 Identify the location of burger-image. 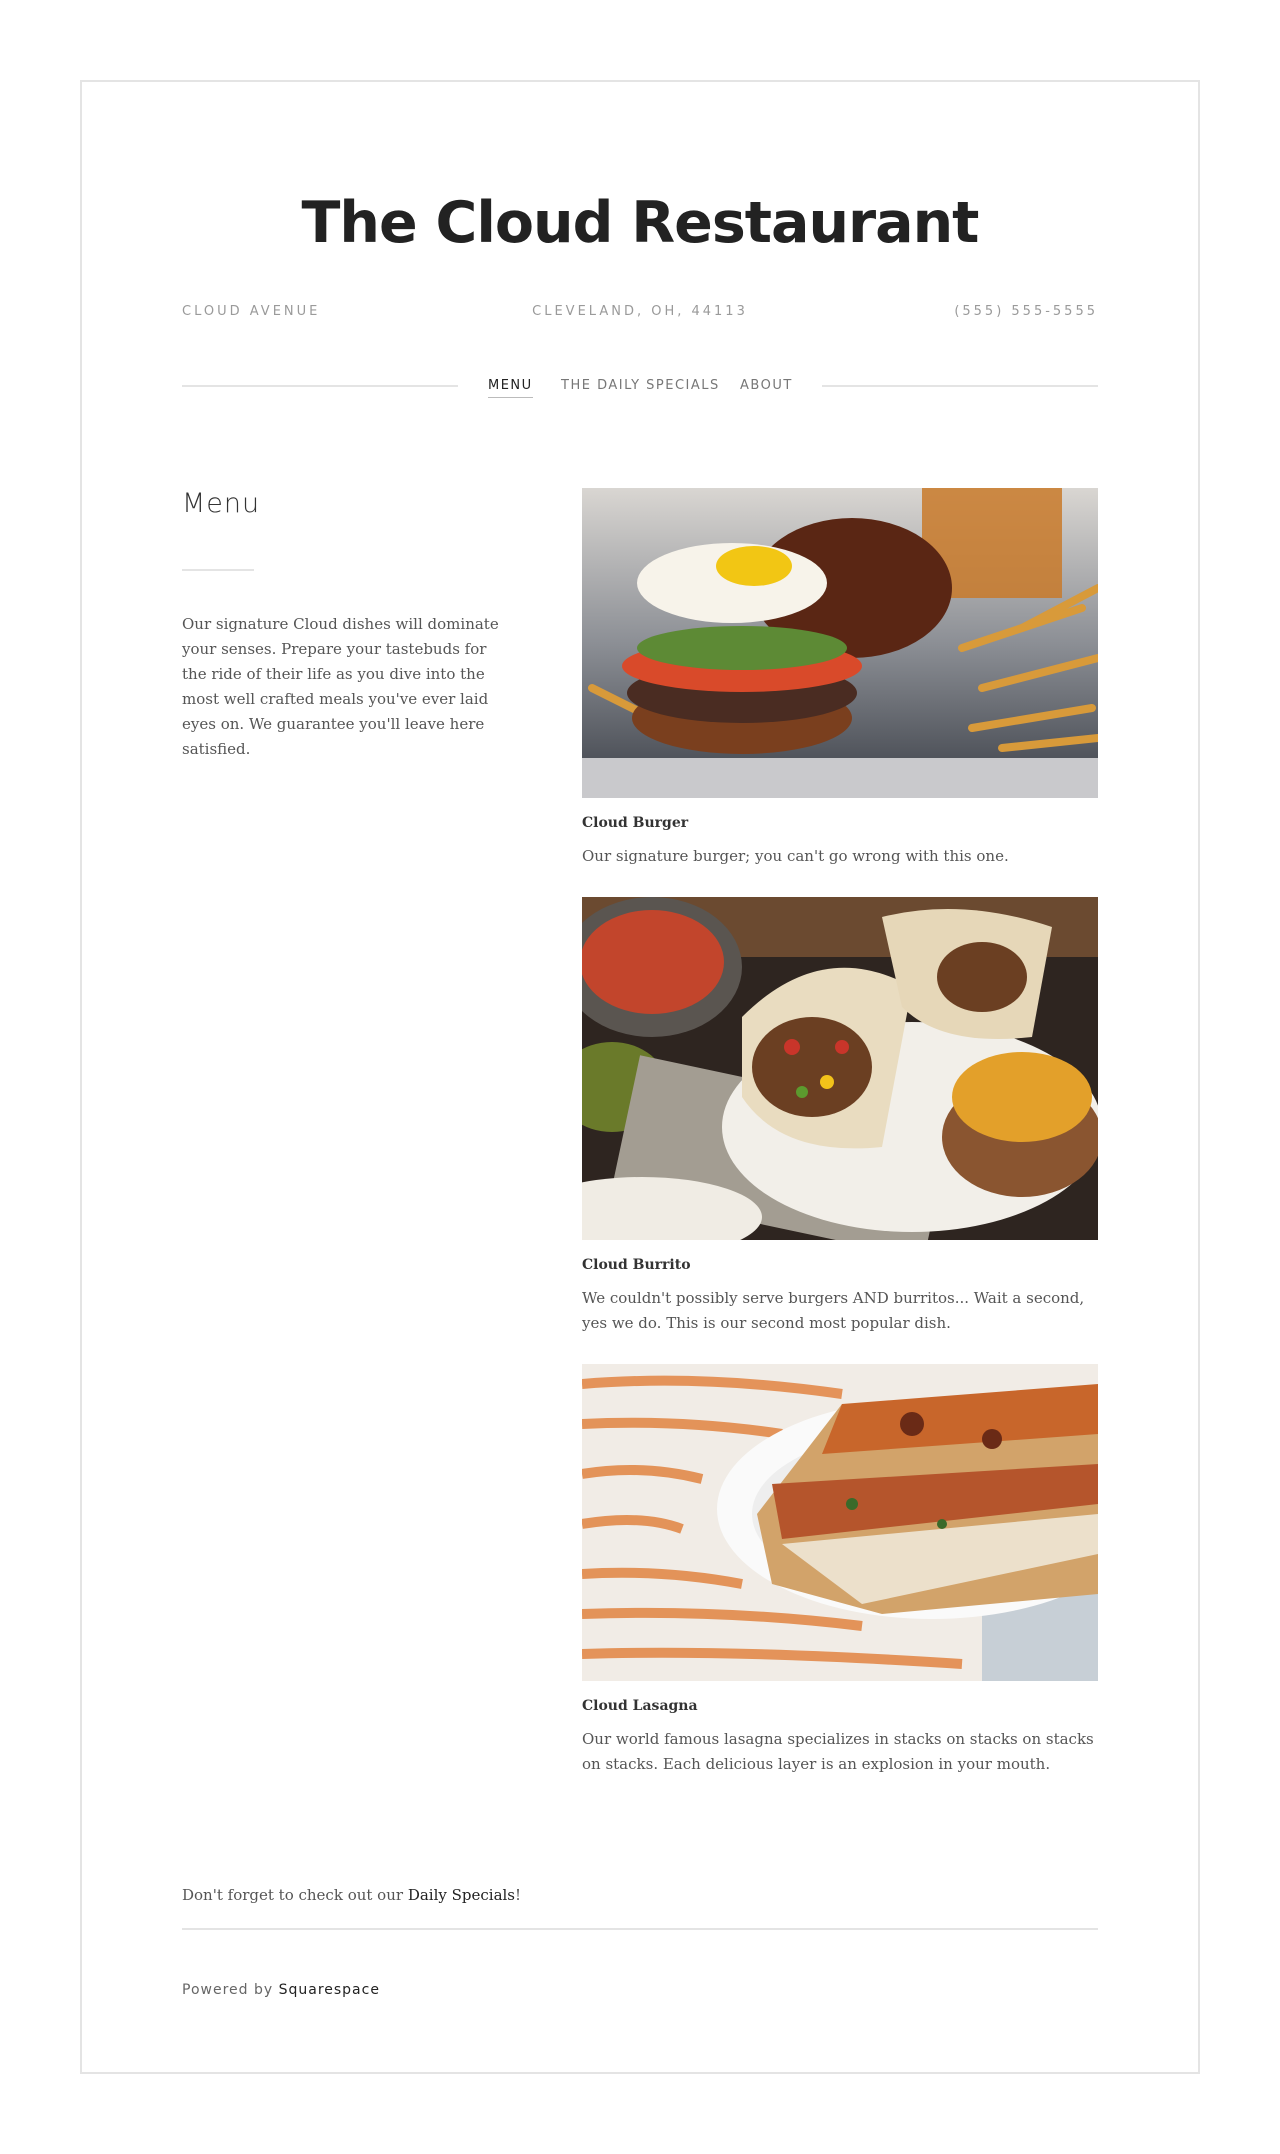
(840, 643).